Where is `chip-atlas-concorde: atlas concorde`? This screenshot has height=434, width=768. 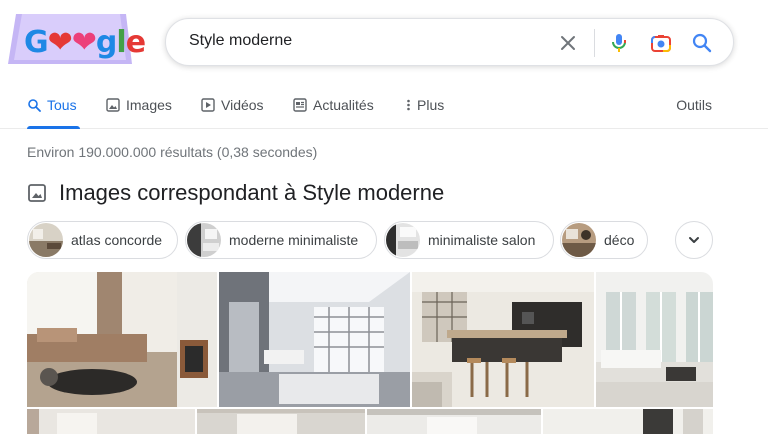
chip-atlas-concorde: atlas concorde is located at coordinates (102, 240).